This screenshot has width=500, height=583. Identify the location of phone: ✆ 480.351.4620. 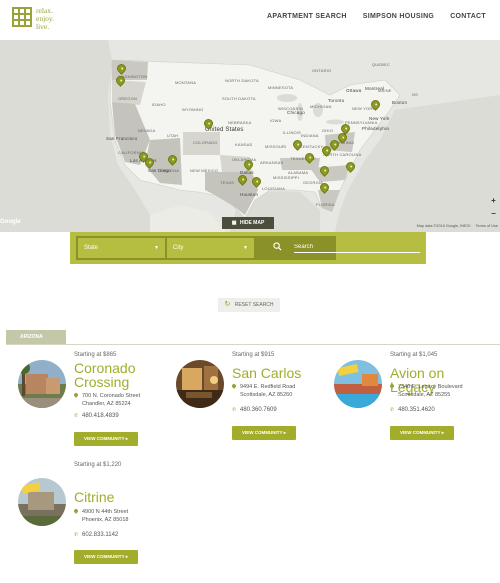
(412, 410).